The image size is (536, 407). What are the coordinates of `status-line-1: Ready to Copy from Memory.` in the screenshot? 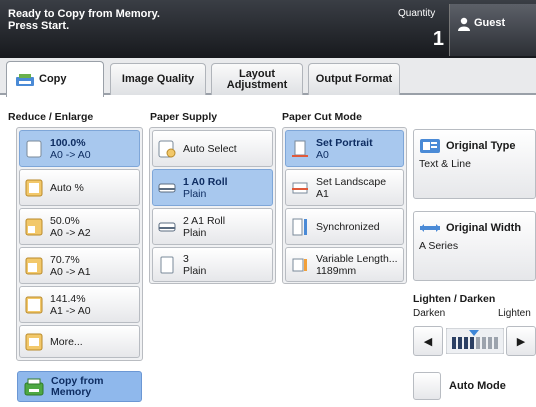 It's located at (84, 14).